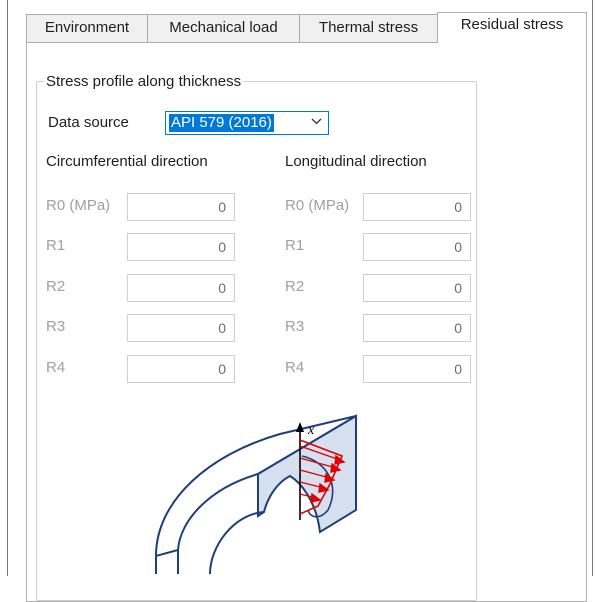  Describe the element at coordinates (181, 328) in the screenshot. I see `circ-r3-field: 0` at that location.